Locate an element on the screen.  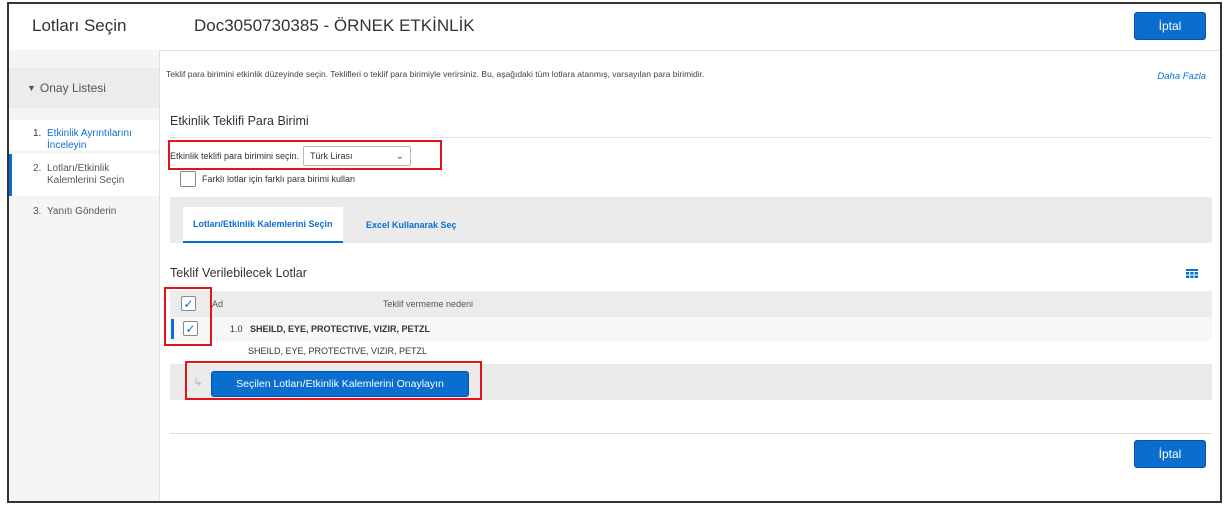
sidebar-step-select-lots: 2. Lotları/Etkinlik Kalemlerini Seçin is located at coordinates (84, 175).